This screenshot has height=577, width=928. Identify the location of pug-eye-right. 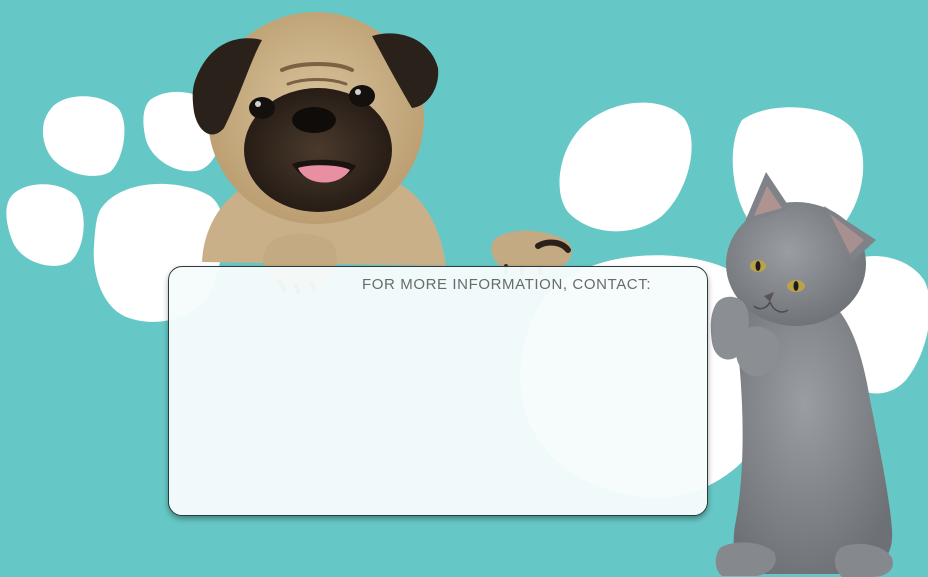
(362, 96).